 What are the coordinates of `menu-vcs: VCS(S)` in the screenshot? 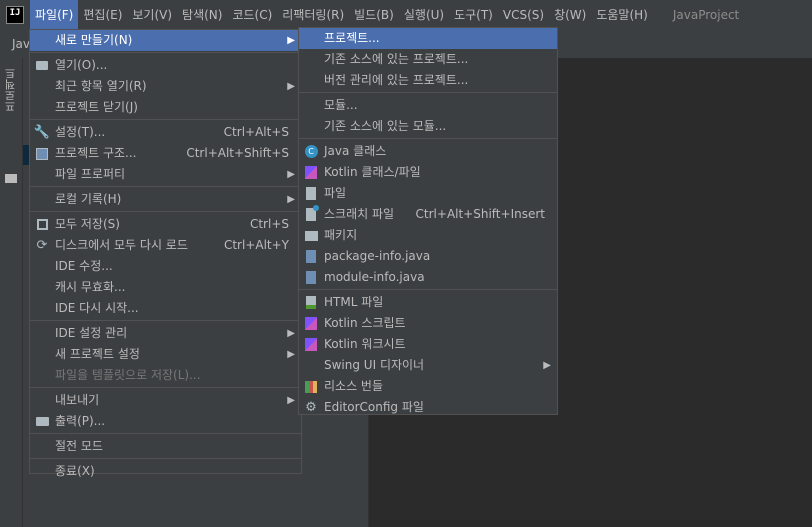 It's located at (523, 15).